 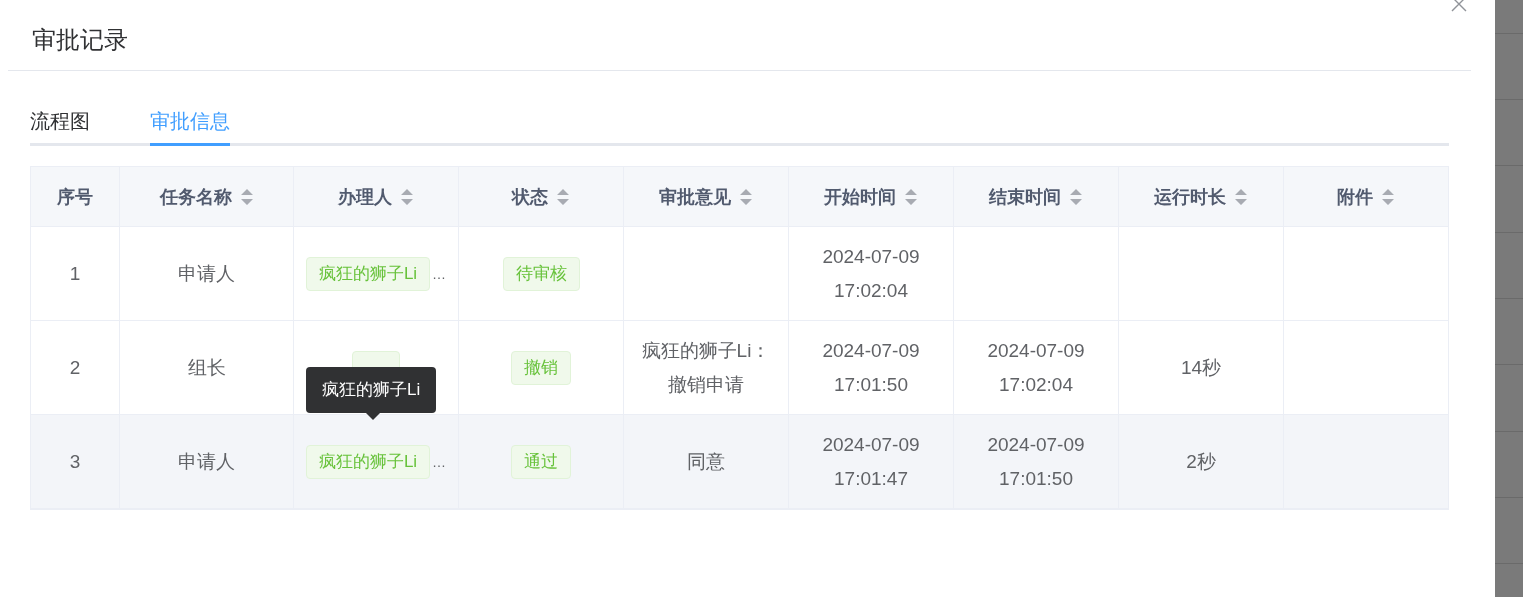 What do you see at coordinates (1366, 196) in the screenshot?
I see `column-header: 附件` at bounding box center [1366, 196].